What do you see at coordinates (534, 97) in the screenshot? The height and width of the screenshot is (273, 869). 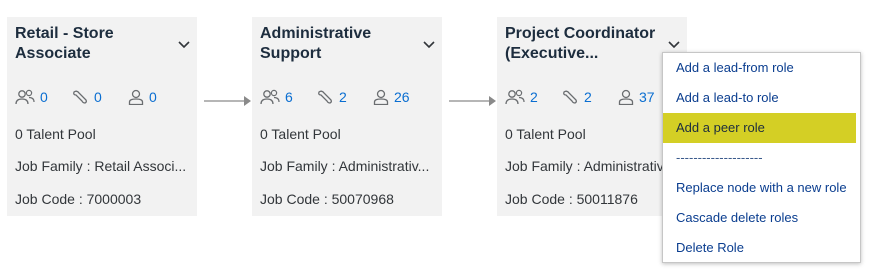 I see `reports-count: 2` at bounding box center [534, 97].